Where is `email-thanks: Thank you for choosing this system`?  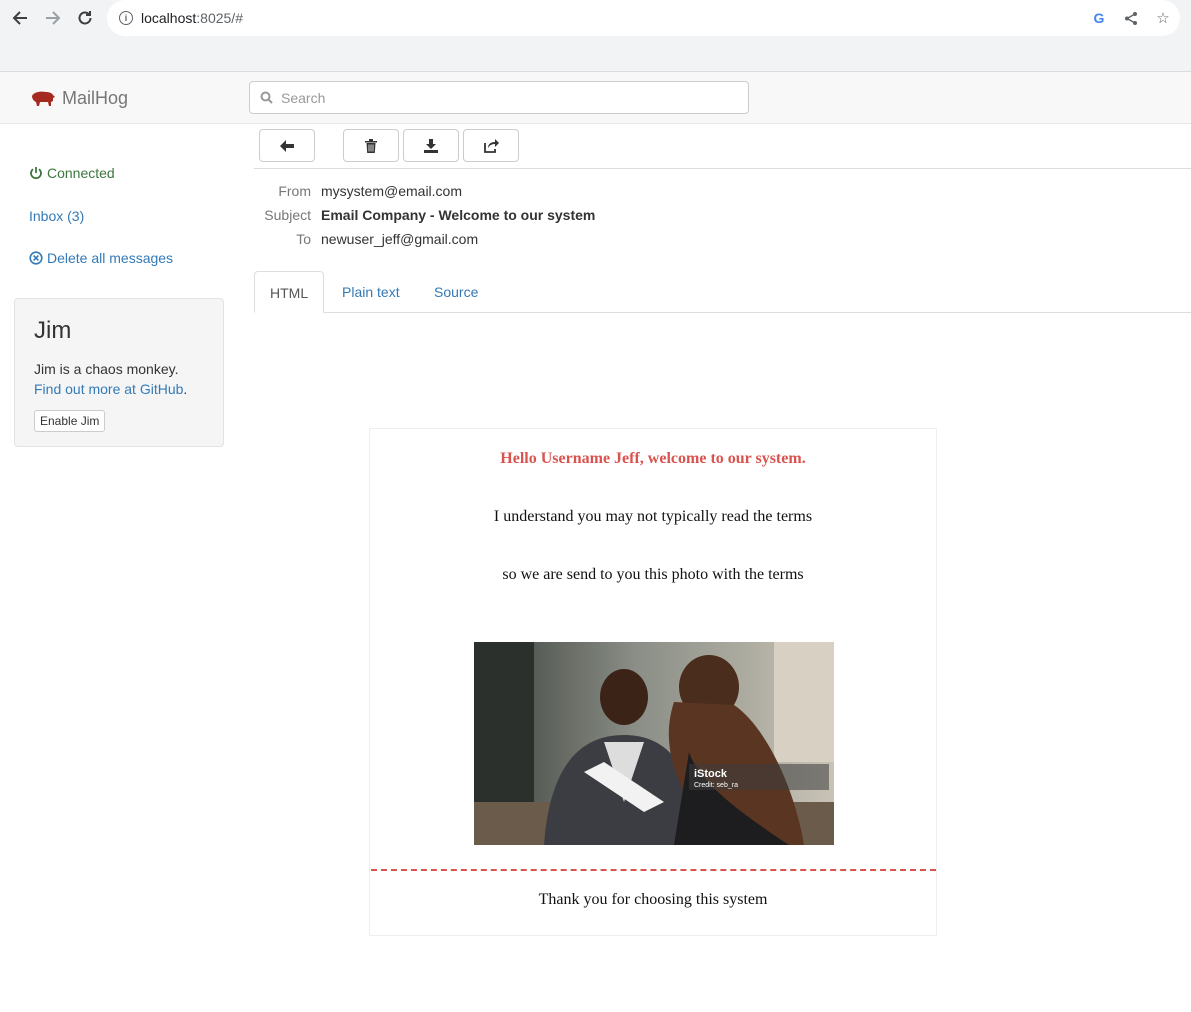 email-thanks: Thank you for choosing this system is located at coordinates (653, 899).